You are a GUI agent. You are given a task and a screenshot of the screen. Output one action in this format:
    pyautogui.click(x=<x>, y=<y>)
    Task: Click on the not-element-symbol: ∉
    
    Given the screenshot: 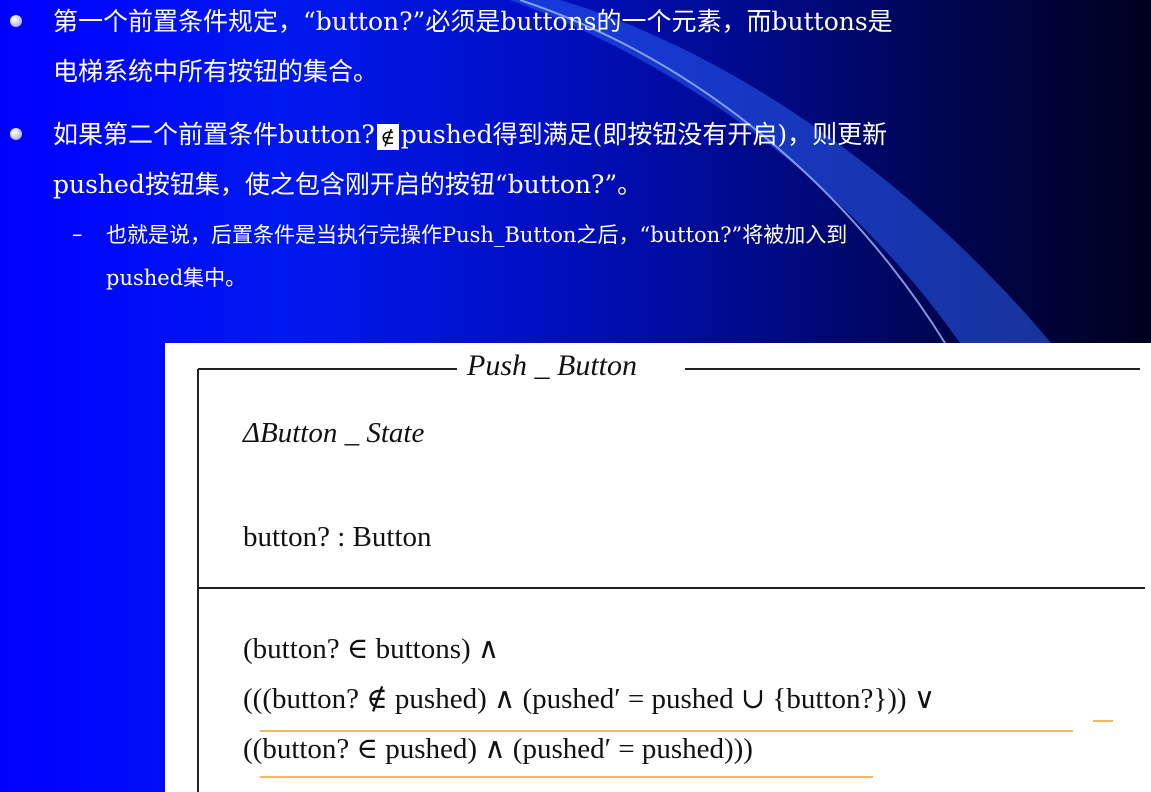 What is the action you would take?
    pyautogui.click(x=387, y=136)
    